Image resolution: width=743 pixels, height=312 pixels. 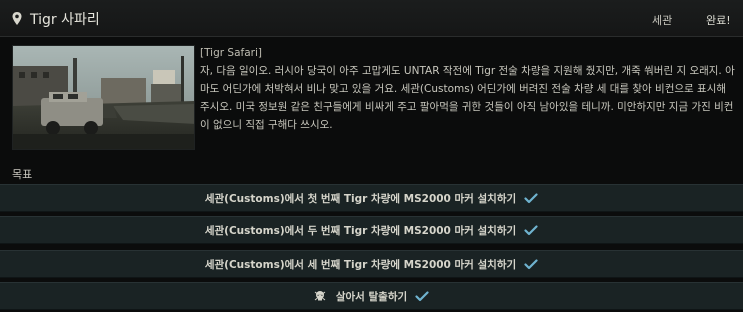 I want to click on location-pin-icon, so click(x=17, y=18).